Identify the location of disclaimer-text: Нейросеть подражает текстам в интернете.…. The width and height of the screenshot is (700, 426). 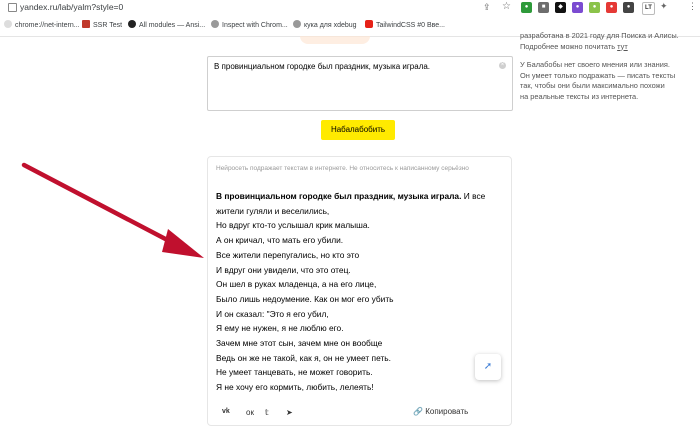
(342, 168).